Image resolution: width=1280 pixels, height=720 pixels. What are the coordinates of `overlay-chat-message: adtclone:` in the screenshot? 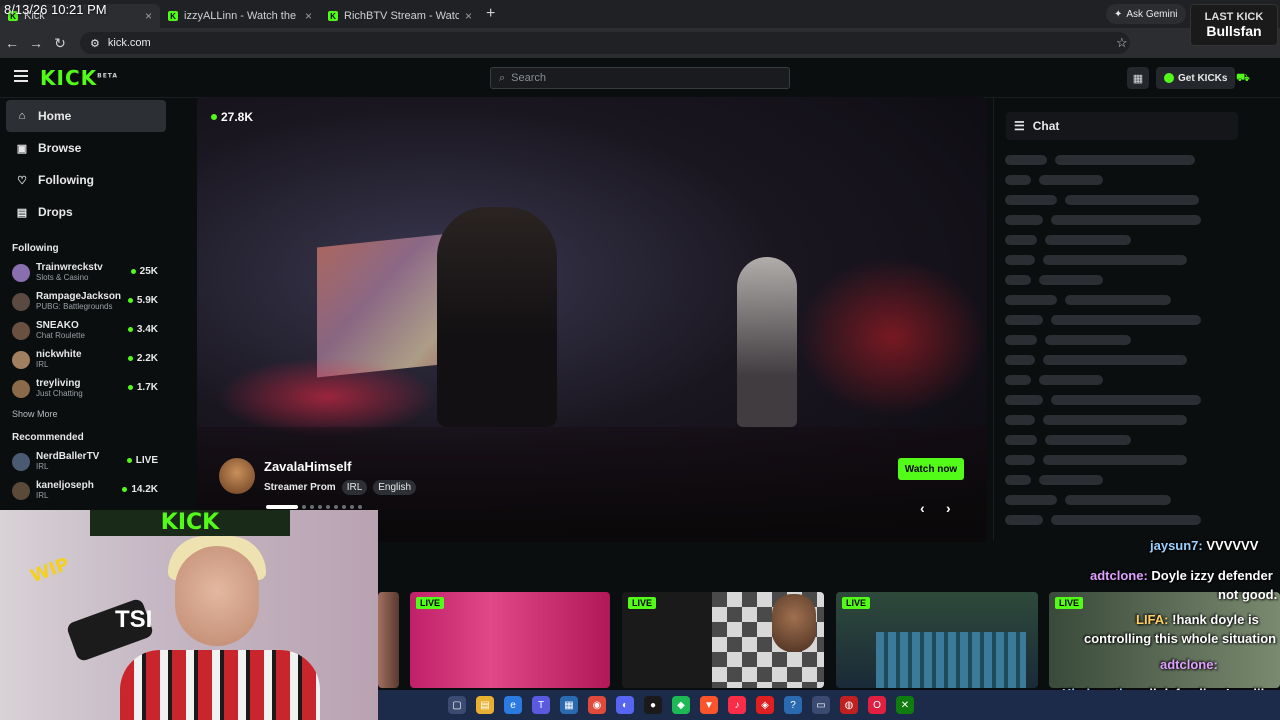 It's located at (1189, 664).